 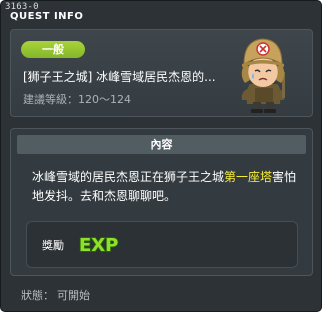 I want to click on description-highlight: 第一座塔, so click(x=248, y=177).